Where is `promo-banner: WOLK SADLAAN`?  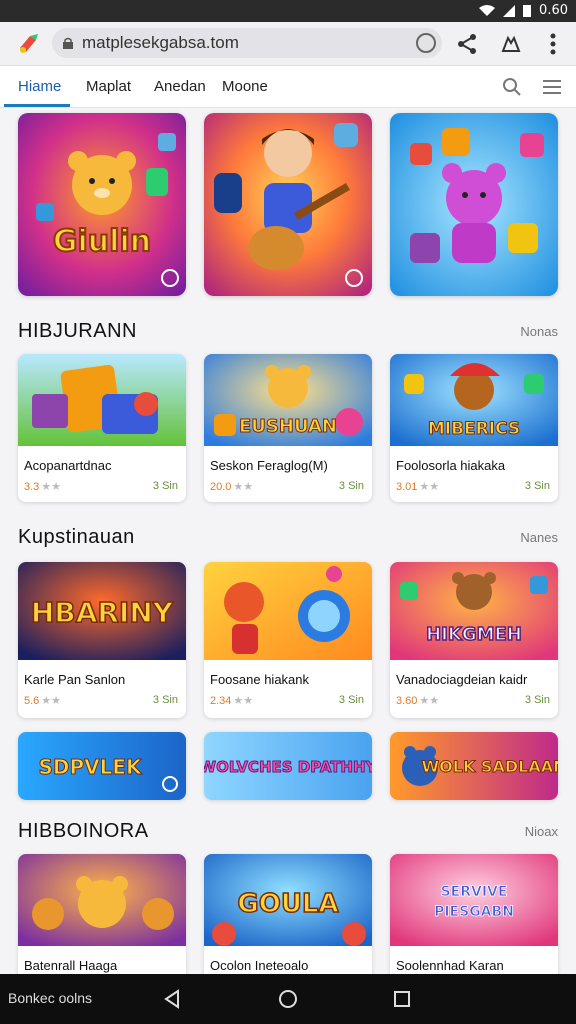 promo-banner: WOLK SADLAAN is located at coordinates (474, 766).